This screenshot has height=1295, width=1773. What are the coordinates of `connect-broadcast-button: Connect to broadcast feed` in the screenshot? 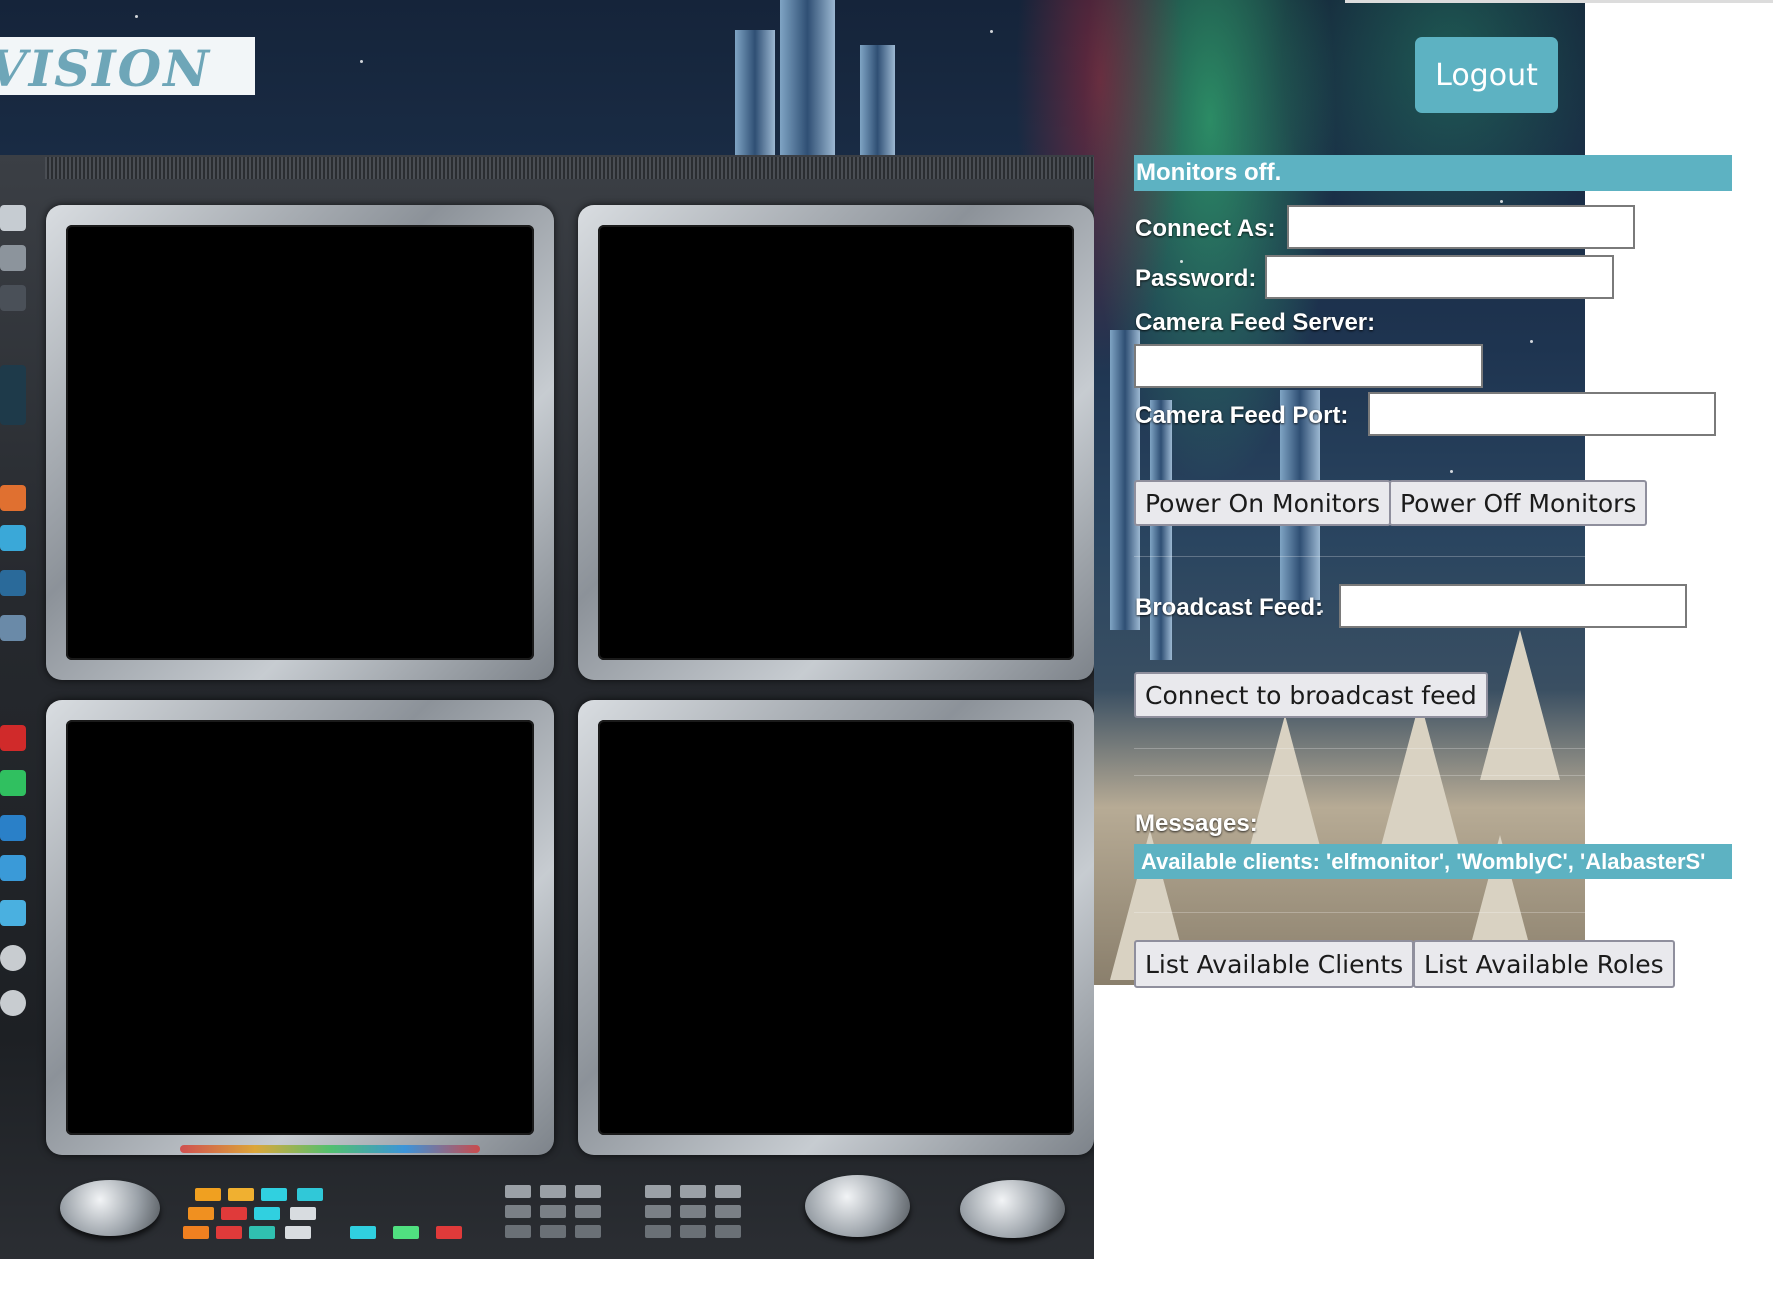 It's located at (1311, 695).